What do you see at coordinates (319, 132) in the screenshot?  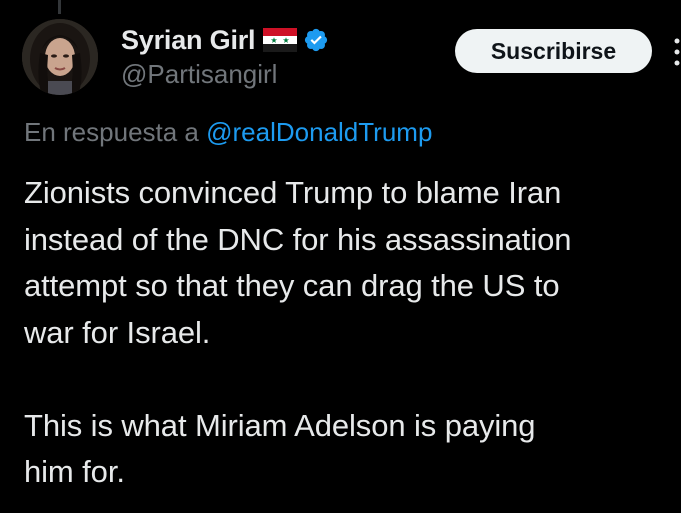 I see `reply-mention-link: @realDonaldTrump` at bounding box center [319, 132].